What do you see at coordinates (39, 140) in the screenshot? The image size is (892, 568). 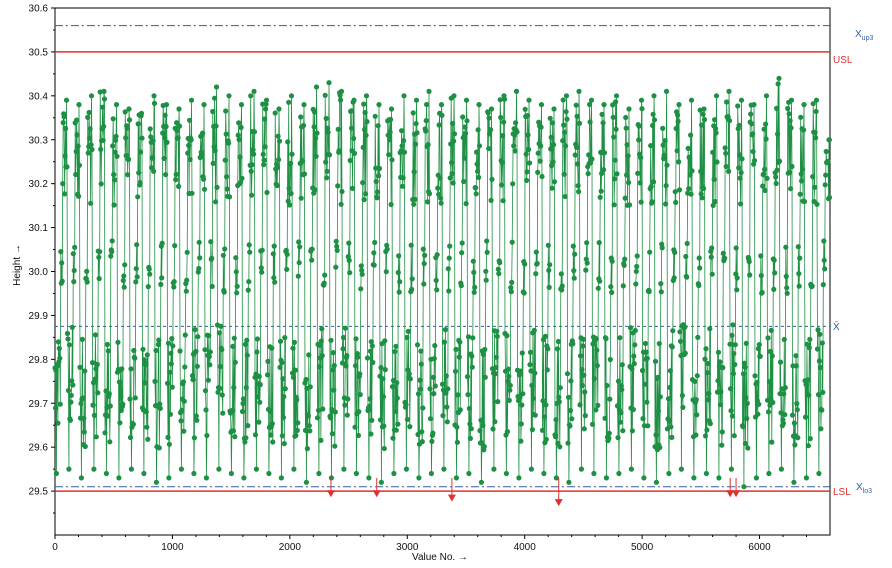 I see `y-tick-label: 30.3` at bounding box center [39, 140].